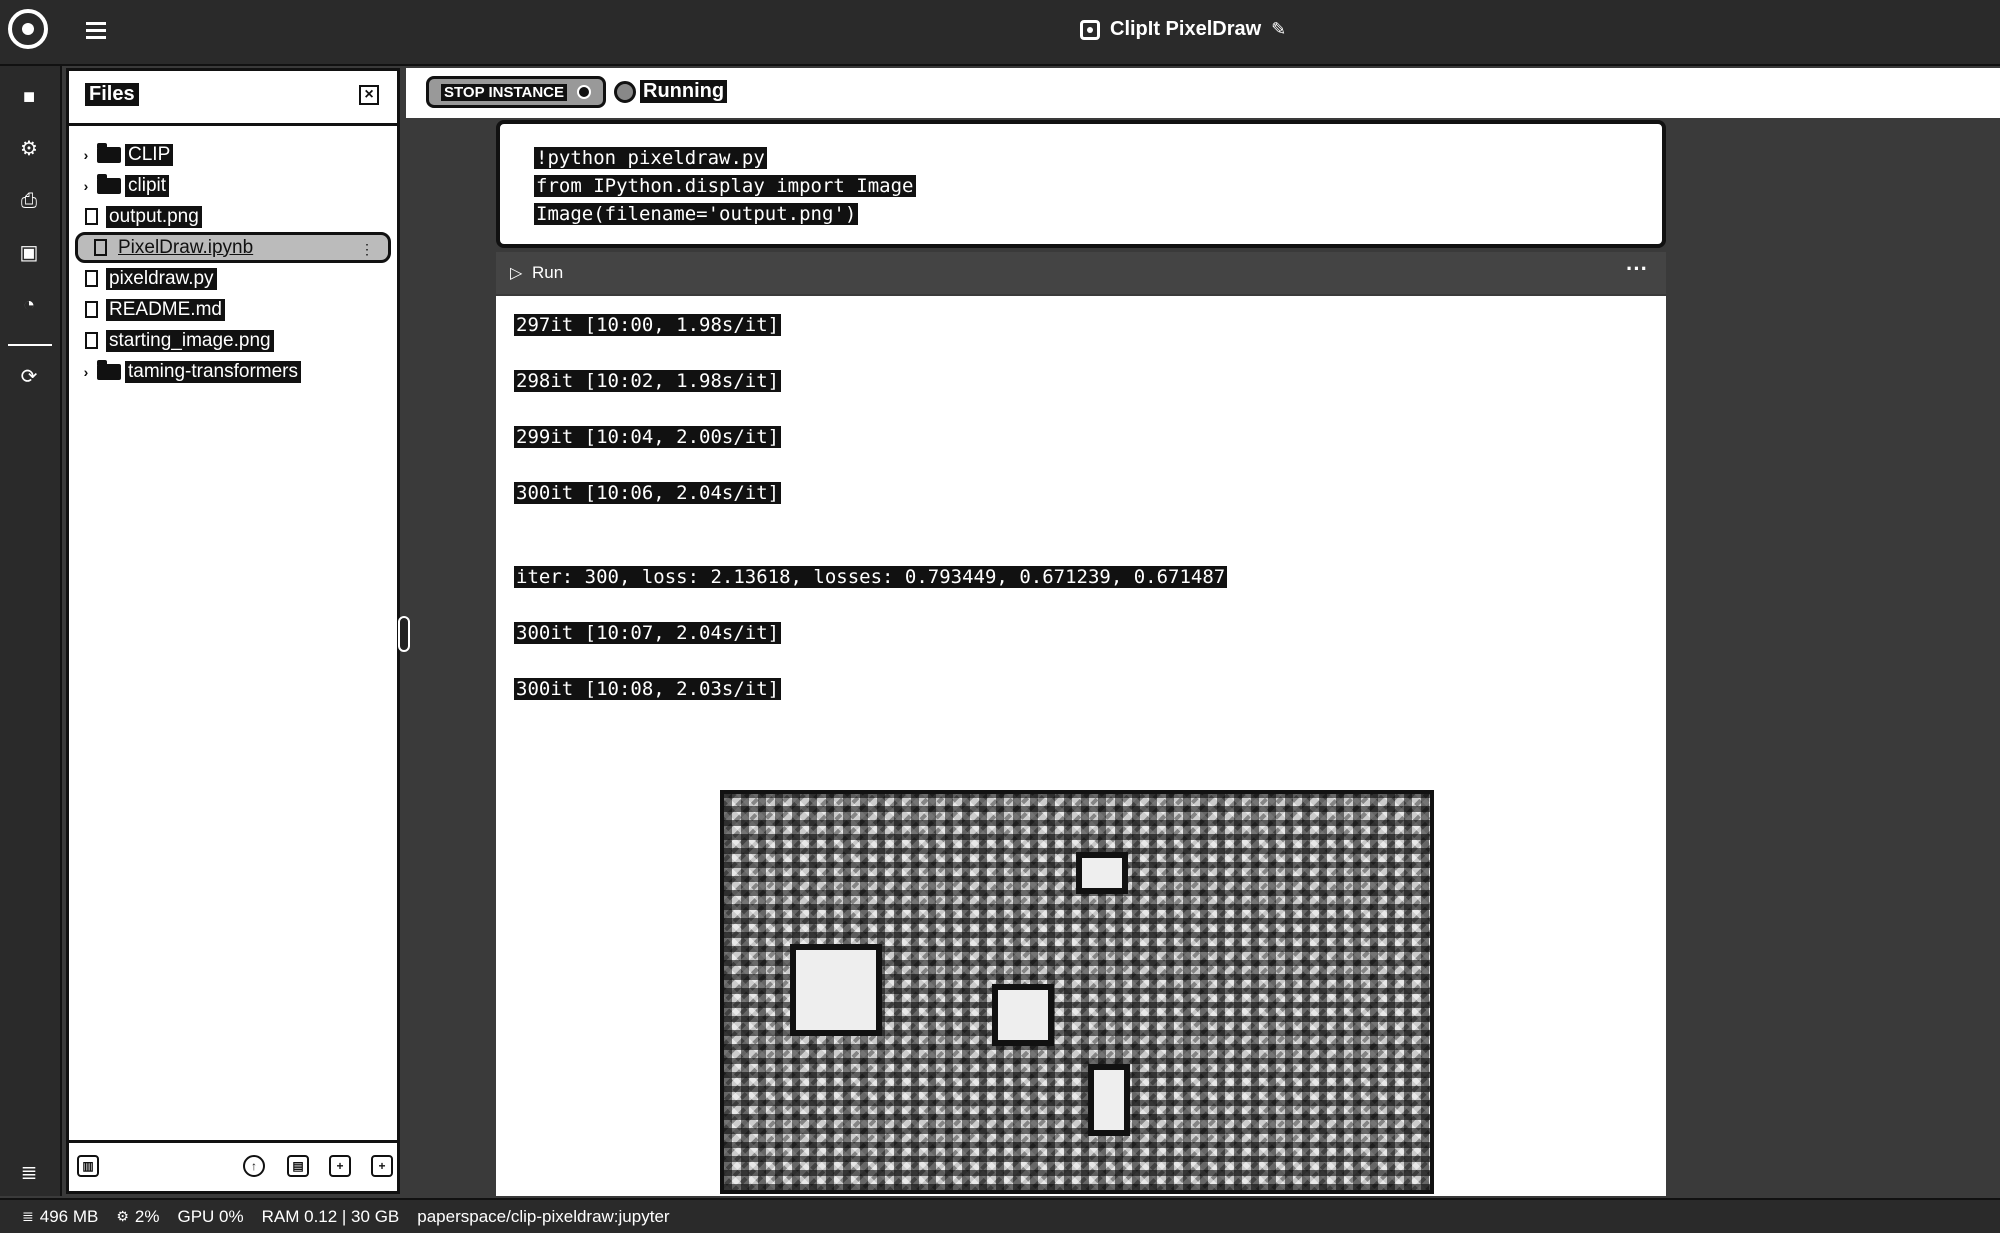  Describe the element at coordinates (516, 273) in the screenshot. I see `play-icon: ▷` at that location.